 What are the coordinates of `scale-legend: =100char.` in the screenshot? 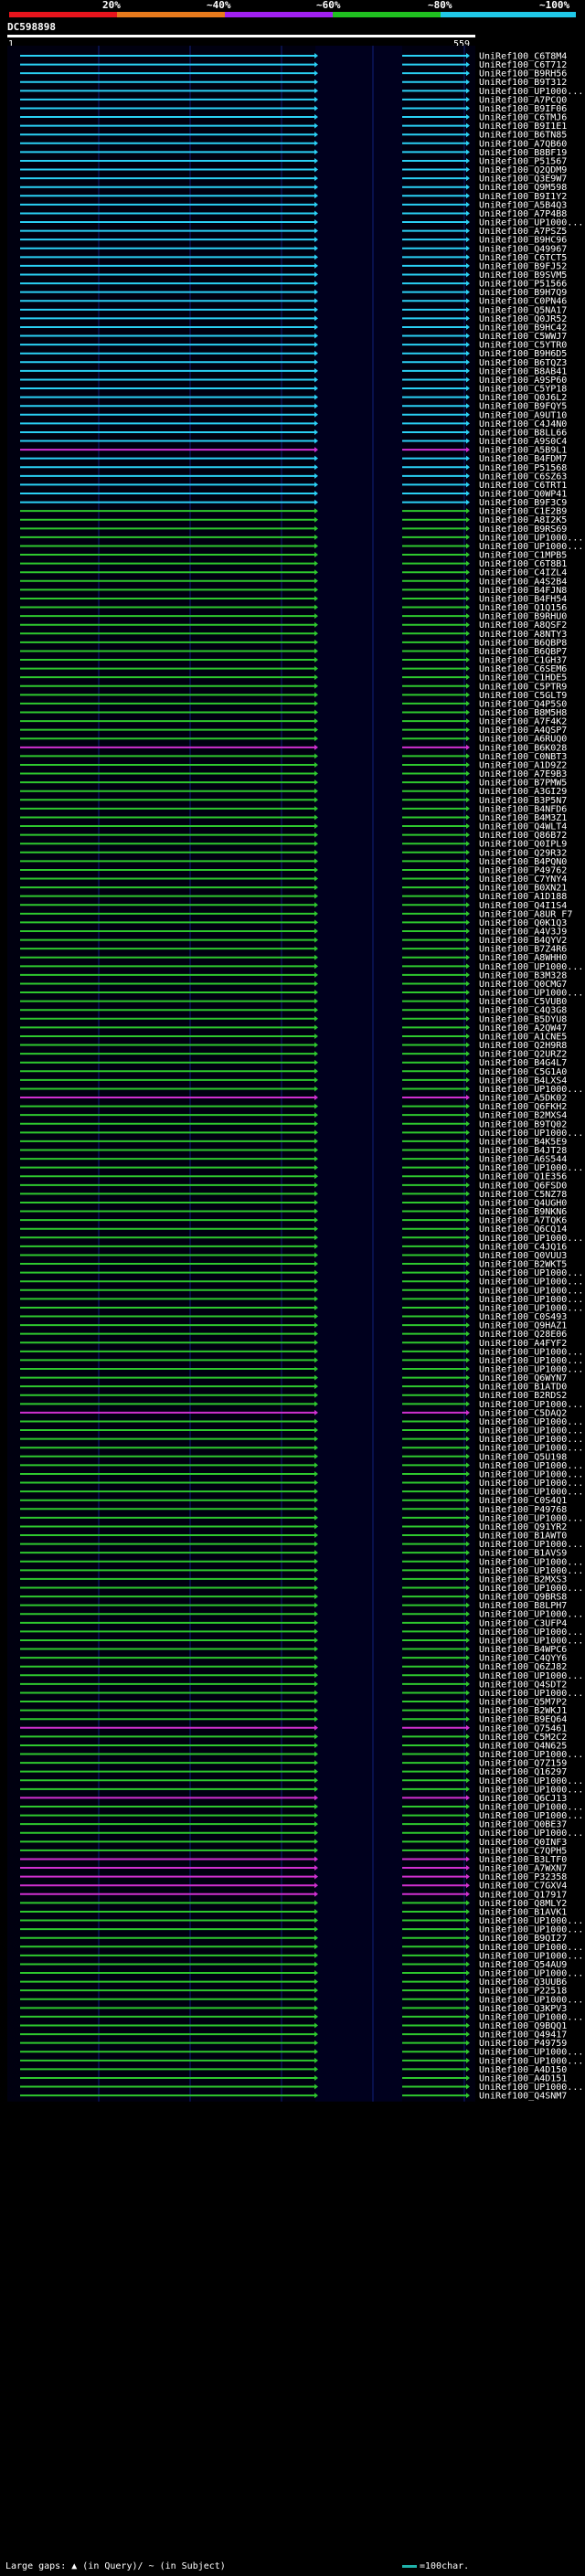 It's located at (436, 2566).